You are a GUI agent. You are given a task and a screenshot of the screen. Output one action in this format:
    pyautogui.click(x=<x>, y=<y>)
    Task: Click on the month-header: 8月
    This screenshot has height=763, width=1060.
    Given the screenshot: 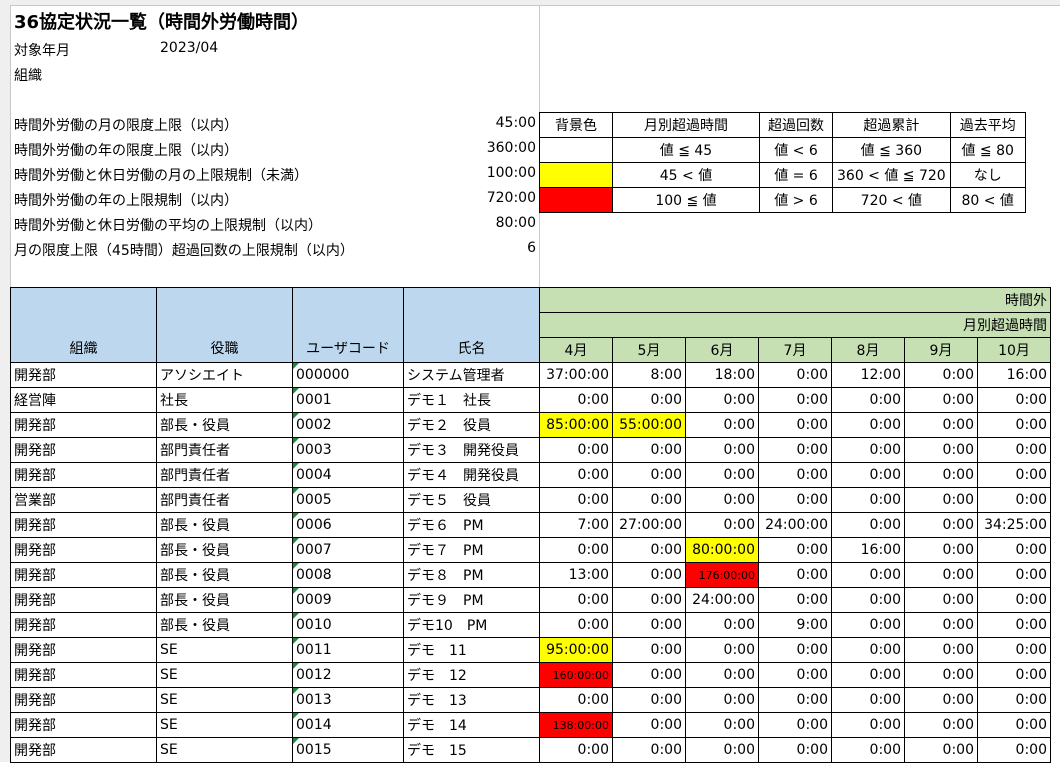 What is the action you would take?
    pyautogui.click(x=868, y=350)
    